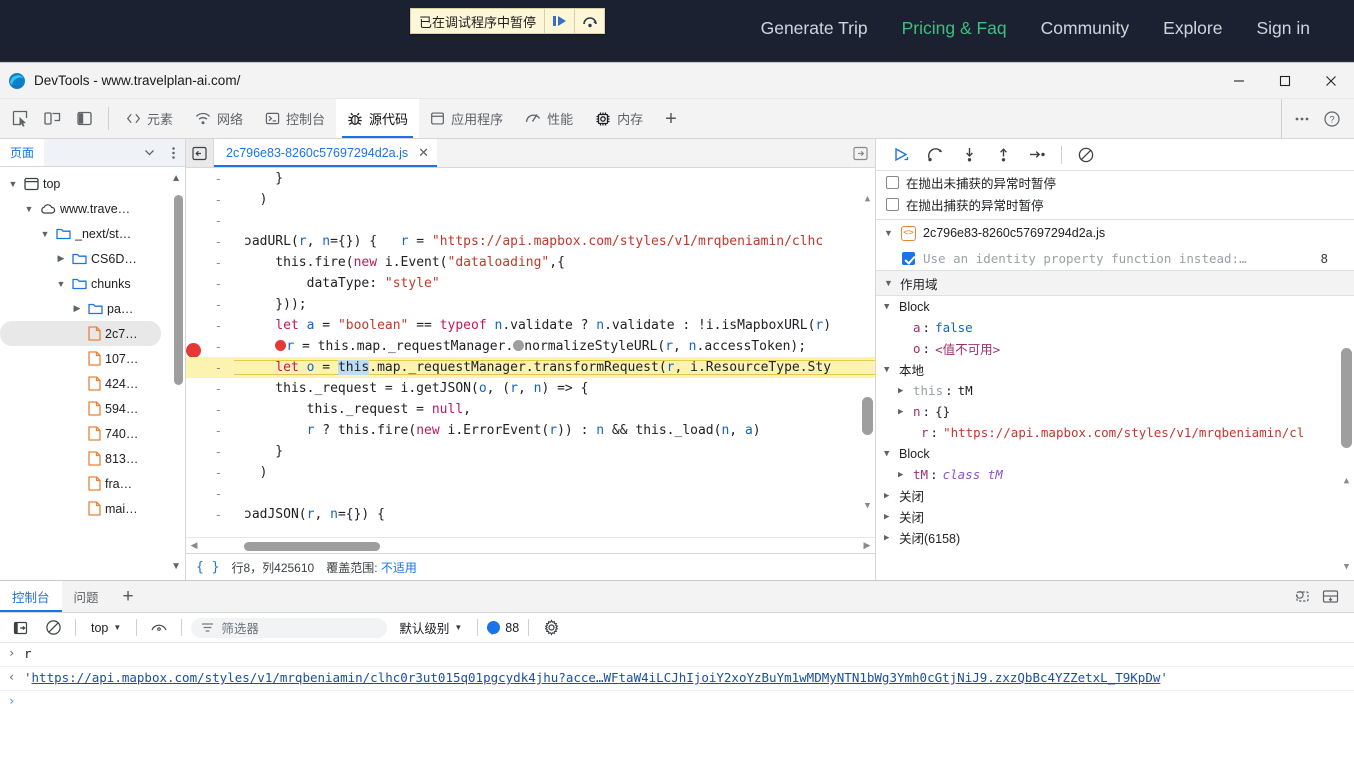 The height and width of the screenshot is (770, 1354). Describe the element at coordinates (1115, 453) in the screenshot. I see `scope-section-row: ▼ Block` at that location.